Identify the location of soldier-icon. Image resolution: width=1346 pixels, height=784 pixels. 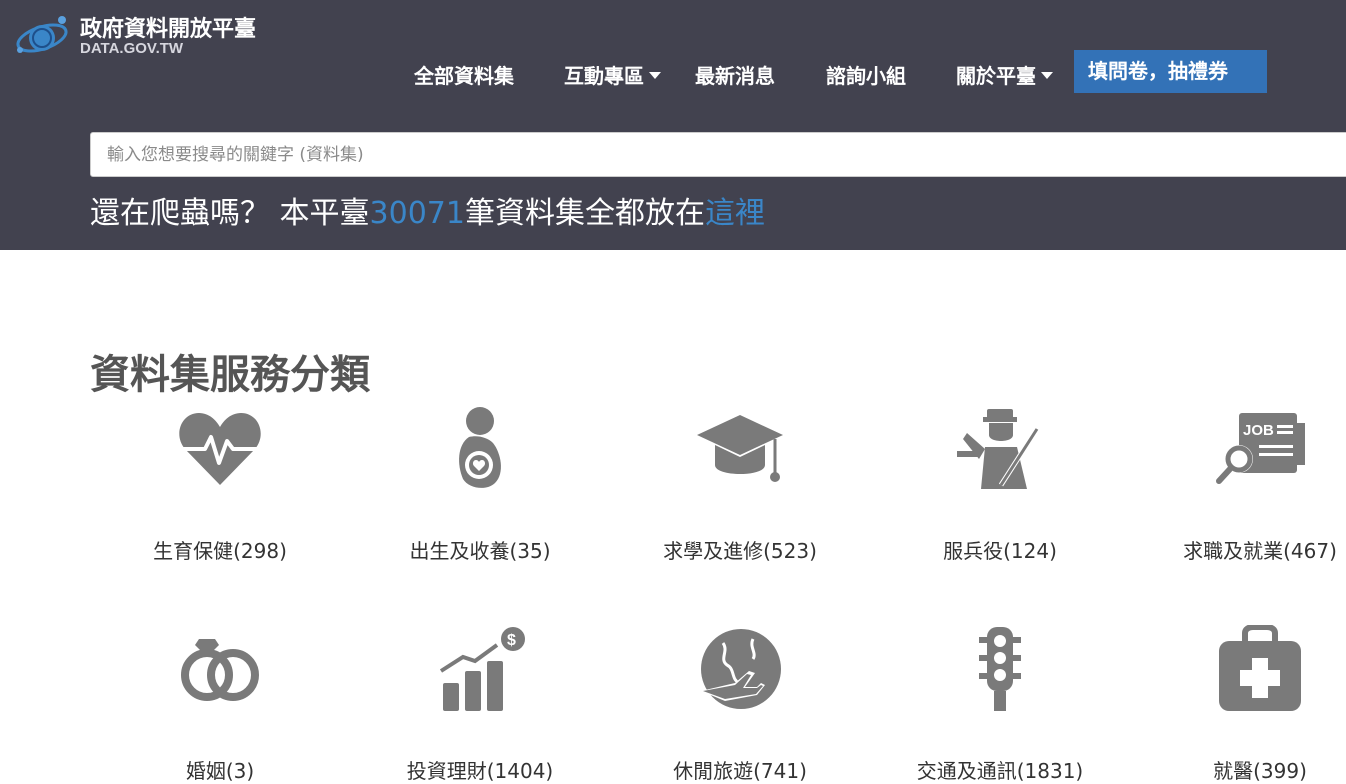
(998, 449).